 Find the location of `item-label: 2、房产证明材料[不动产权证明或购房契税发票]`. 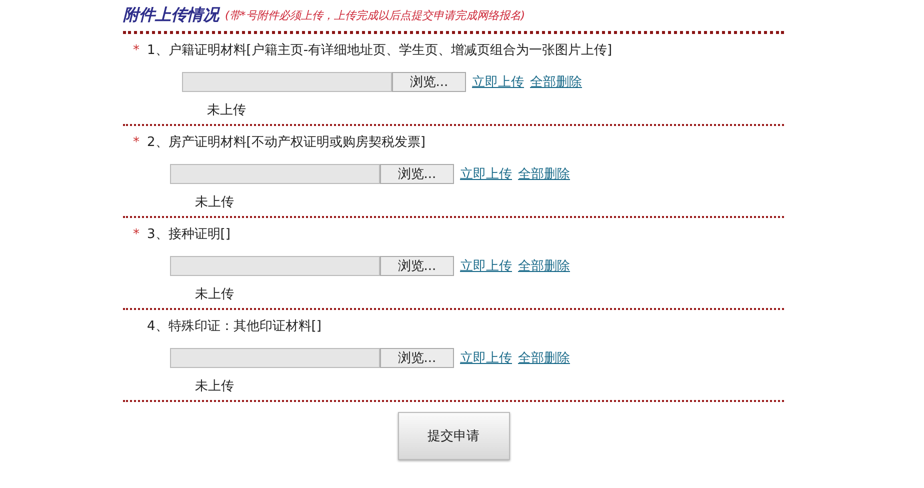

item-label: 2、房产证明材料[不动产权证明或购房契税发票] is located at coordinates (286, 142).